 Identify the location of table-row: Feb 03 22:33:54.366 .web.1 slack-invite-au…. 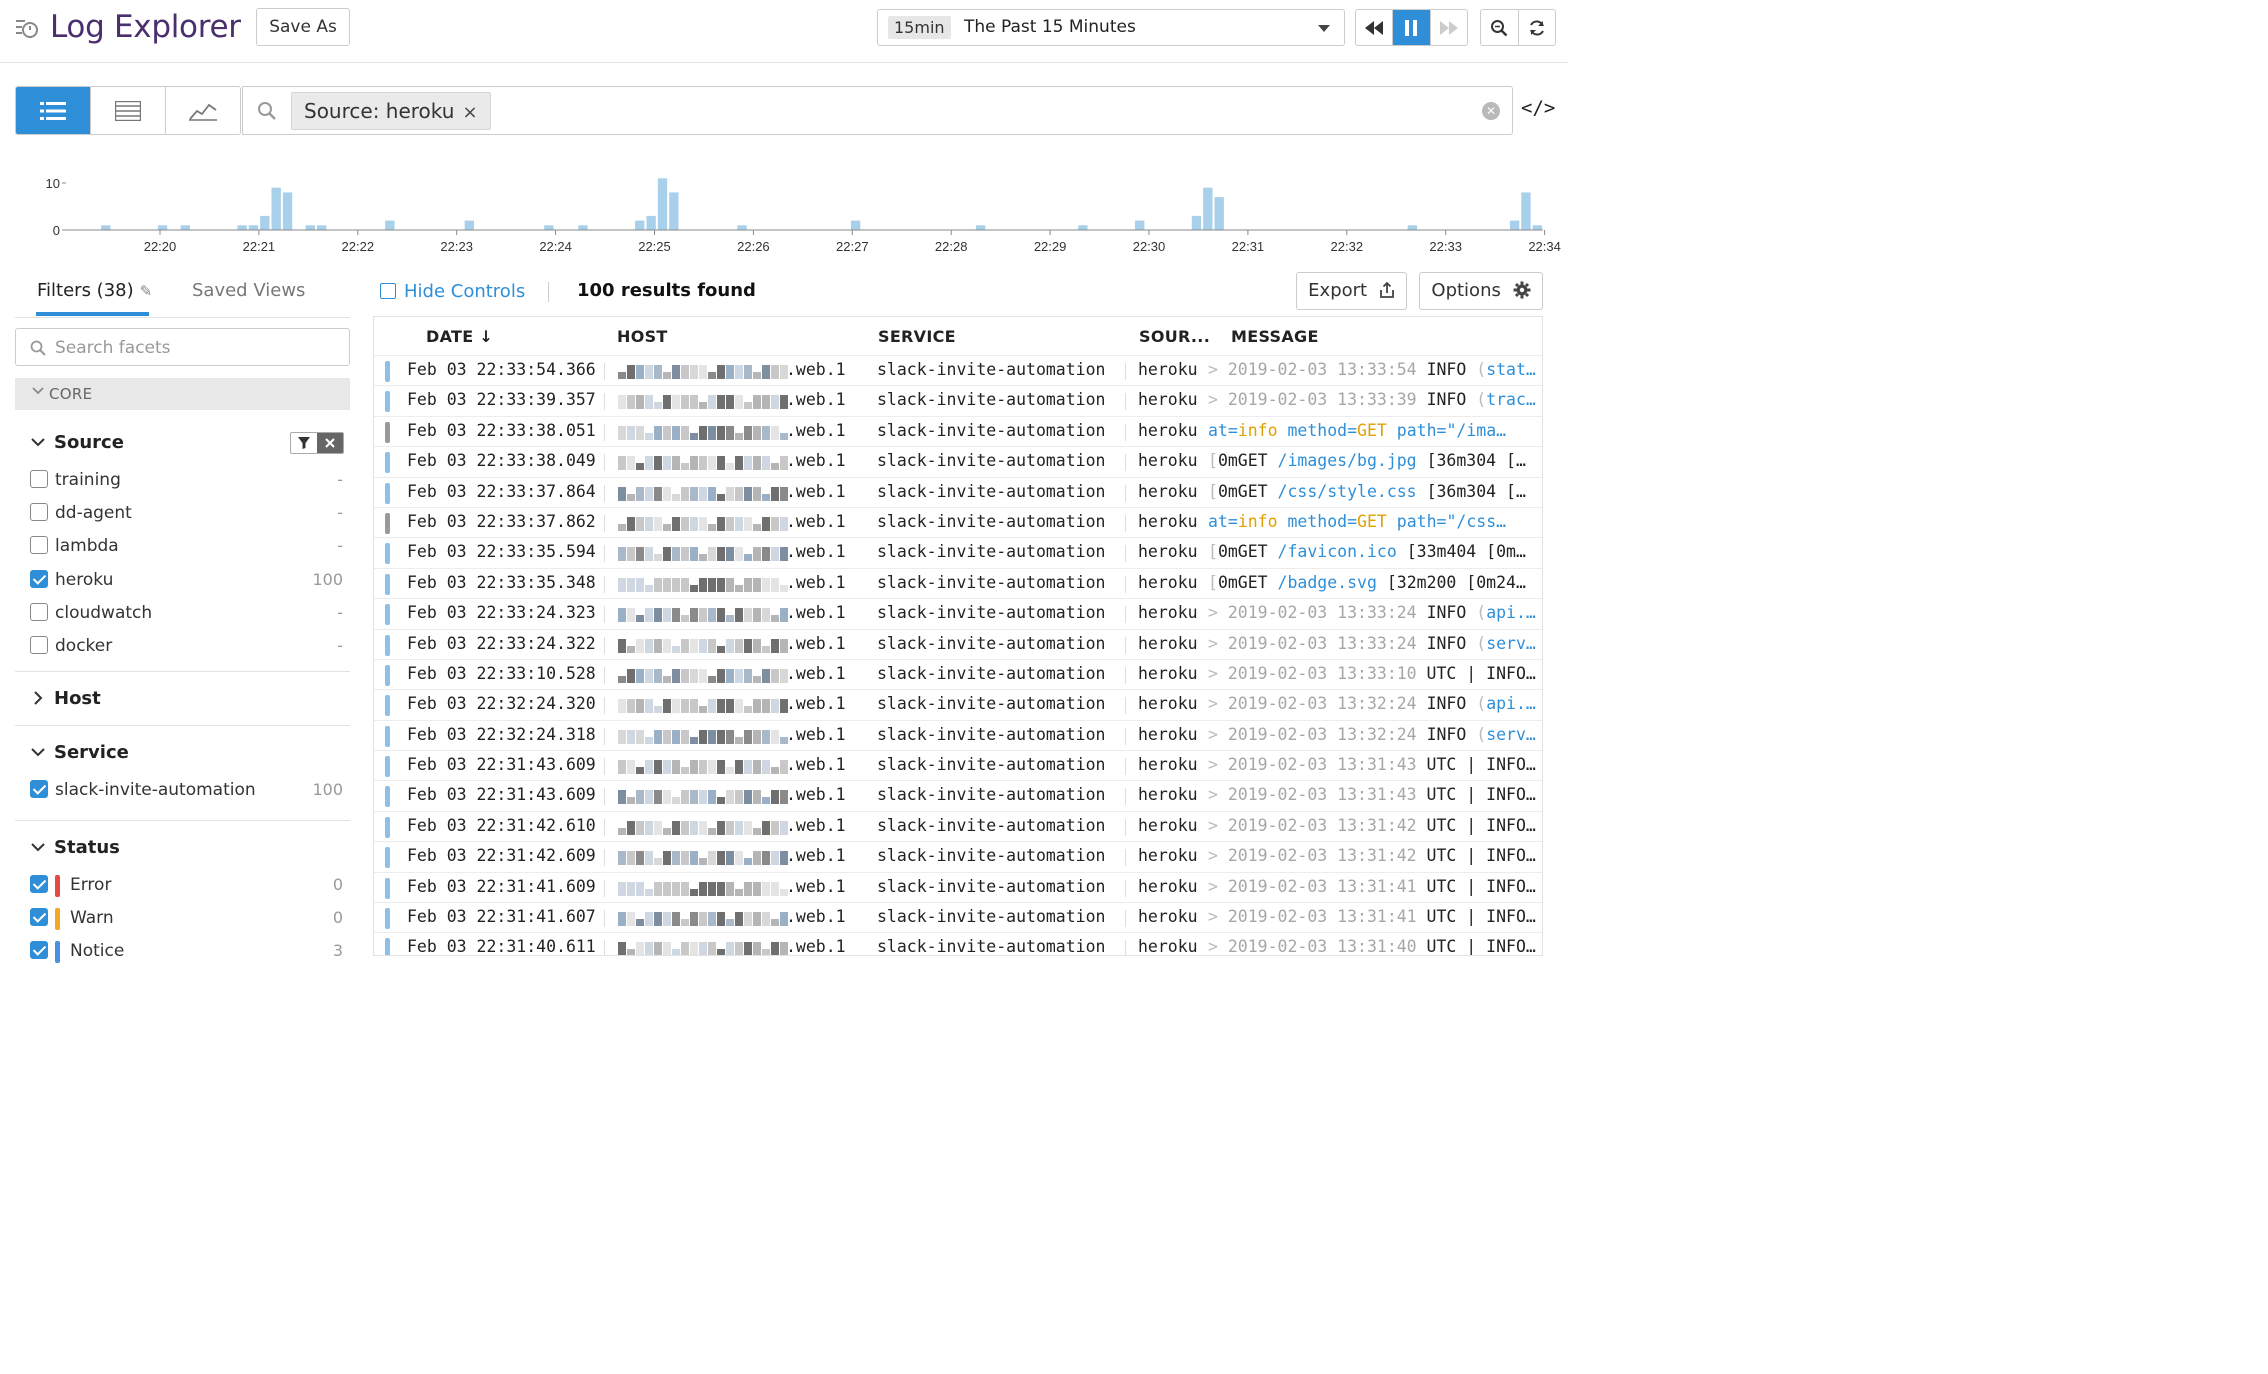
(958, 370).